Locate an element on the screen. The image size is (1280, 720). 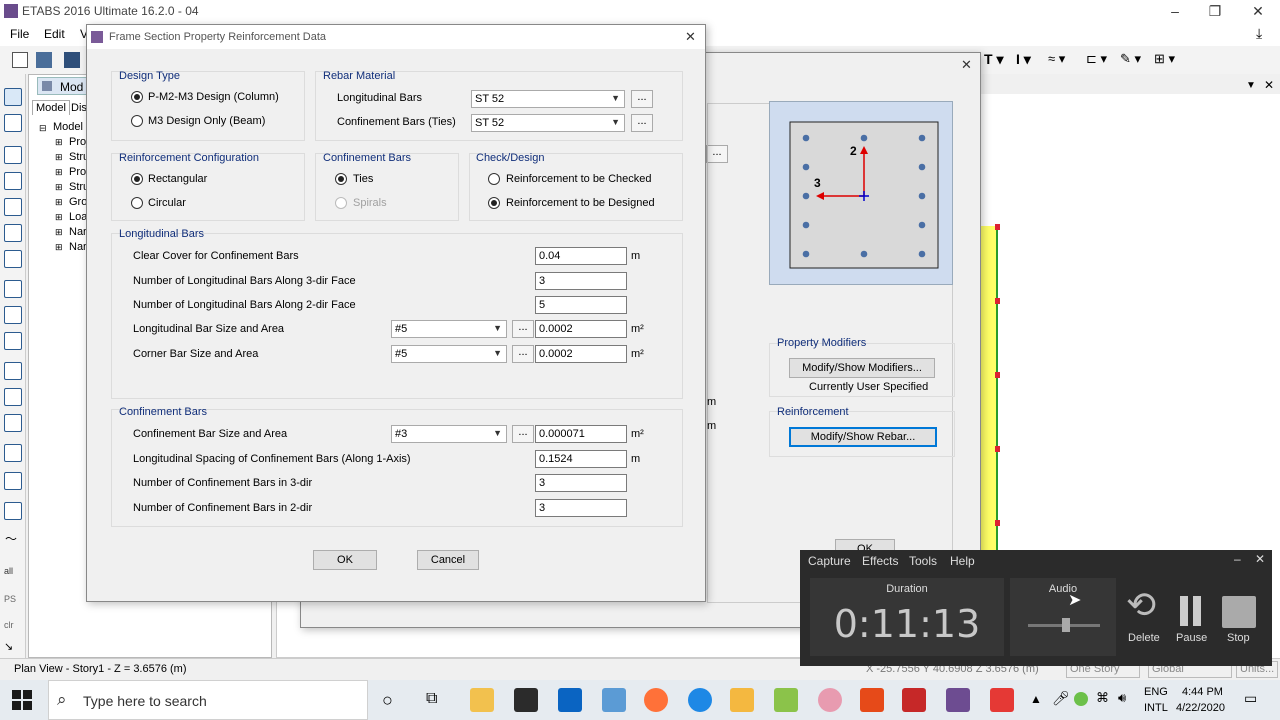
recorder-menu-effects: Effects is located at coordinates (880, 561).